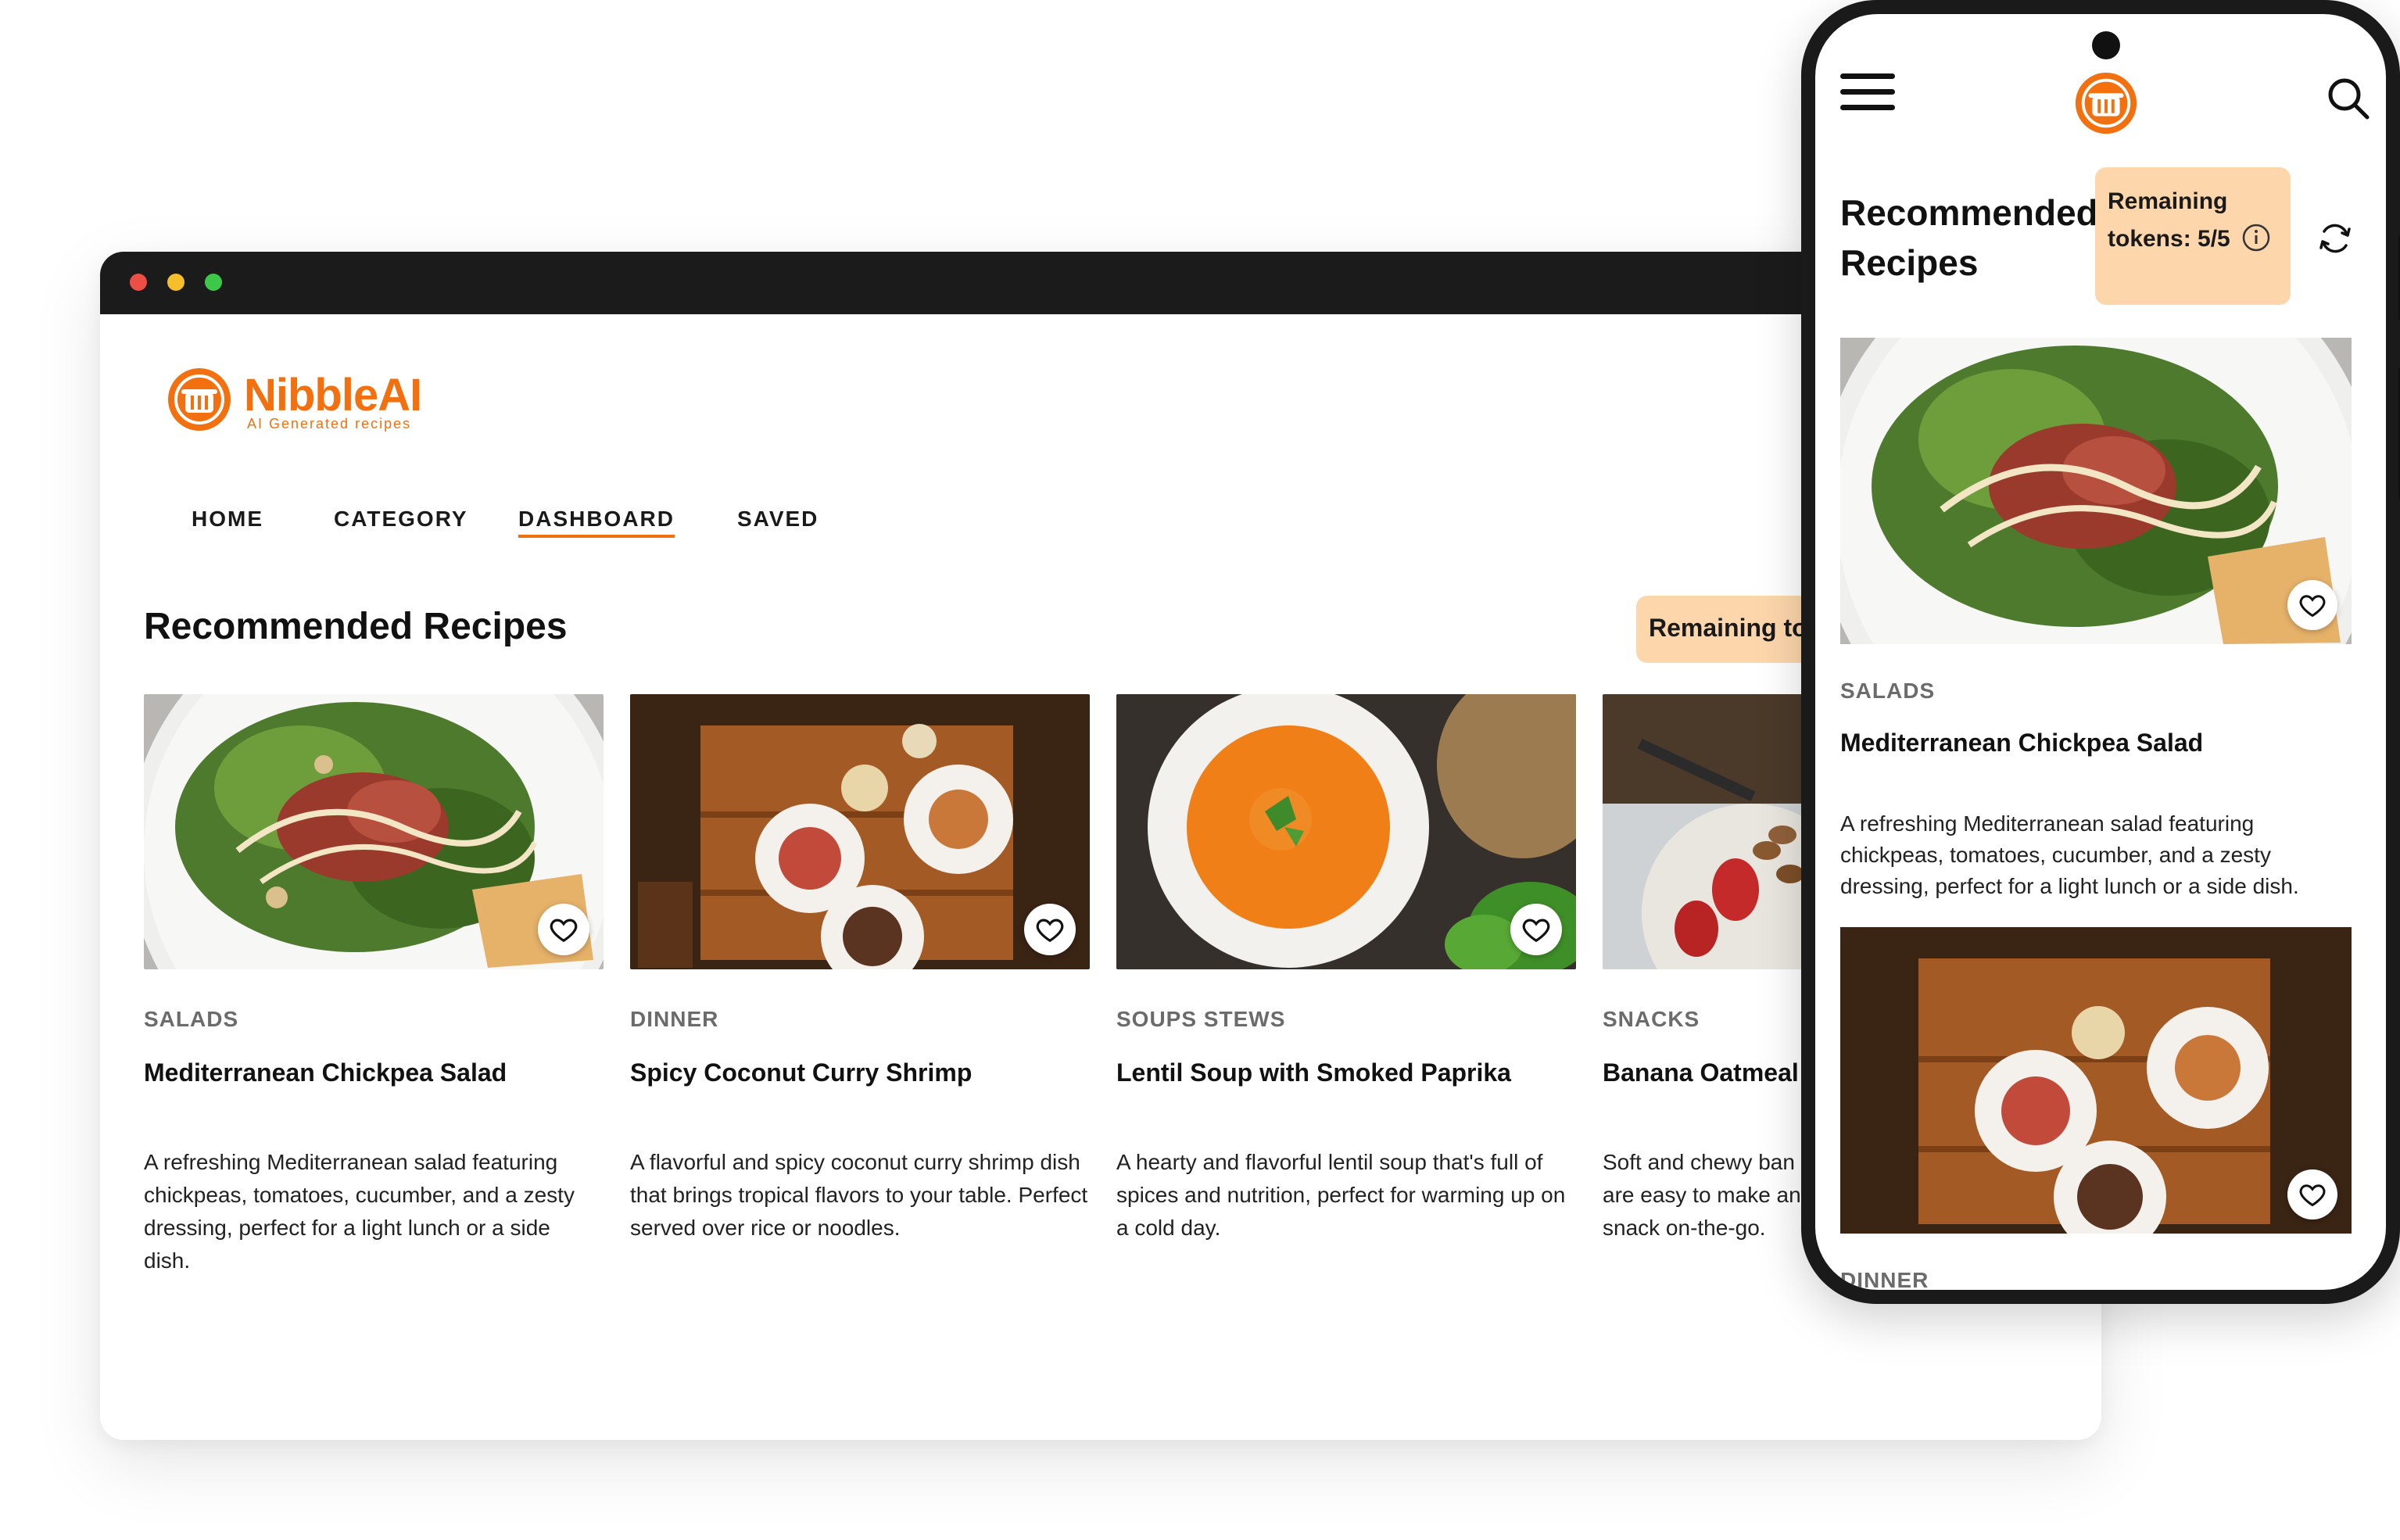 The width and height of the screenshot is (2400, 1540). Describe the element at coordinates (329, 424) in the screenshot. I see `brand-tagline: AI Generated recipes` at that location.